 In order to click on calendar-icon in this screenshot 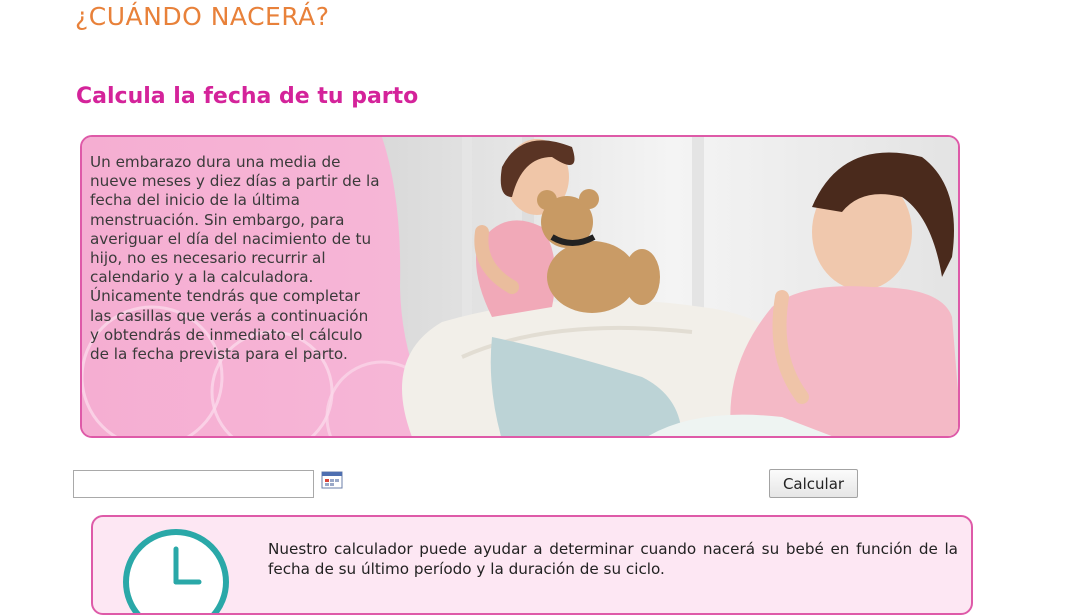, I will do `click(332, 480)`.